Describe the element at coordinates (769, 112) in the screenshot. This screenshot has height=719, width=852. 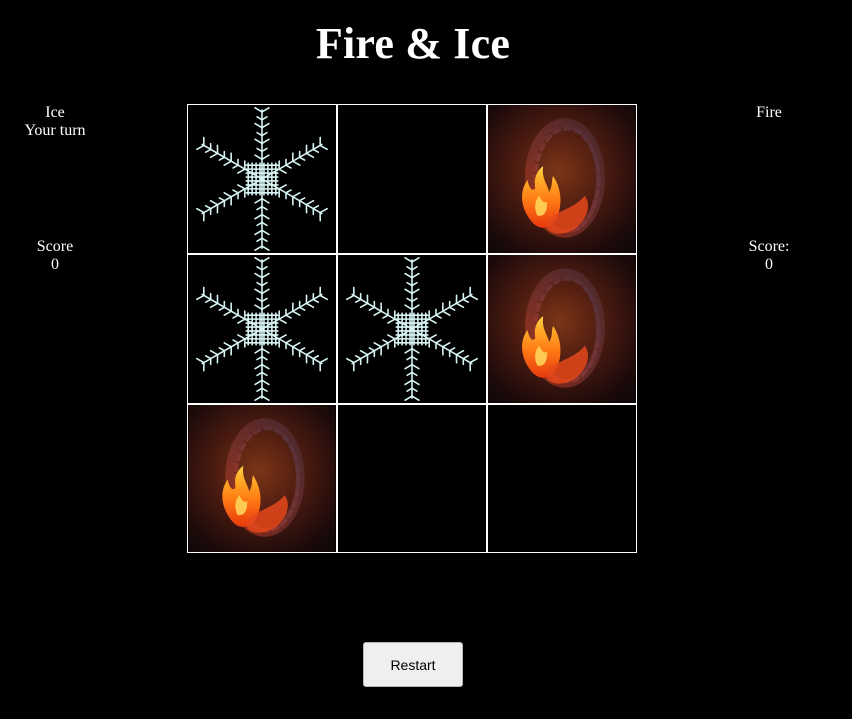
I see `fire-player-name: Fire` at that location.